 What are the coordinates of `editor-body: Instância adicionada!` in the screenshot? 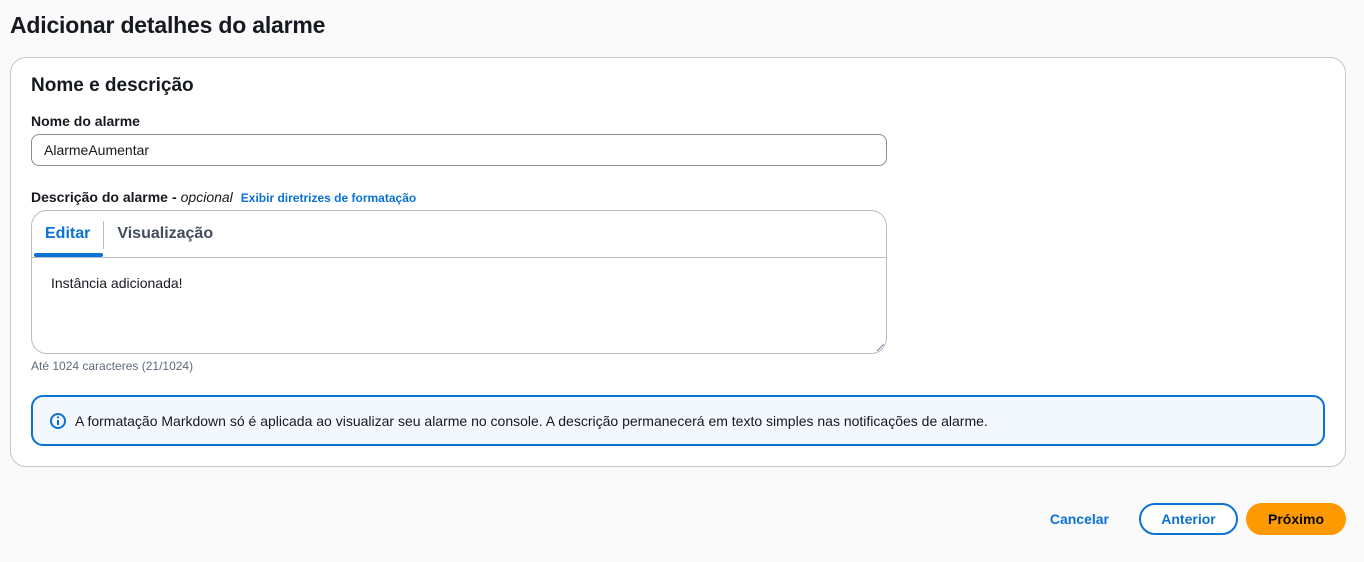 It's located at (459, 305).